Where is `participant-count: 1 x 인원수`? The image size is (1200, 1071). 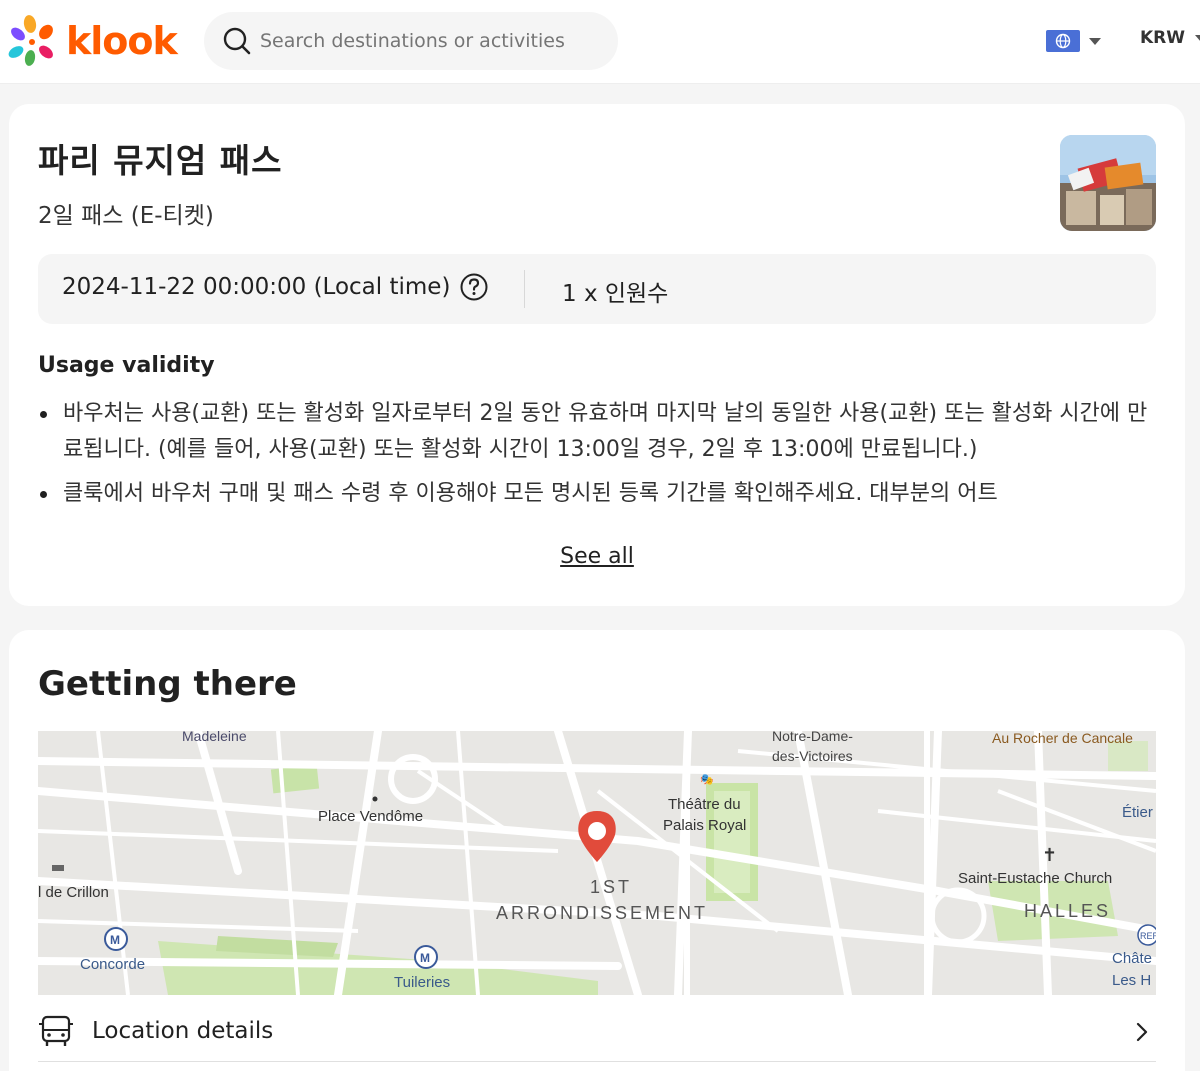 participant-count: 1 x 인원수 is located at coordinates (615, 294).